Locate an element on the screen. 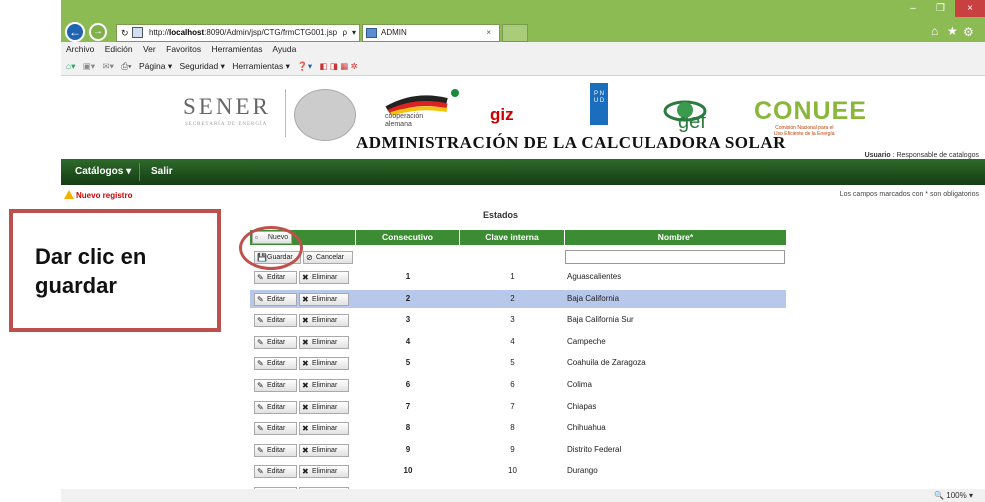 The image size is (985, 502). home-cmd-icon: ⌂▾ is located at coordinates (70, 66).